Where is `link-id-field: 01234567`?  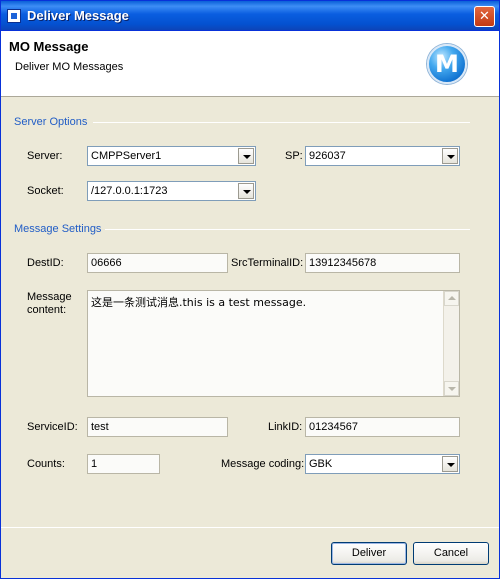 link-id-field: 01234567 is located at coordinates (382, 427).